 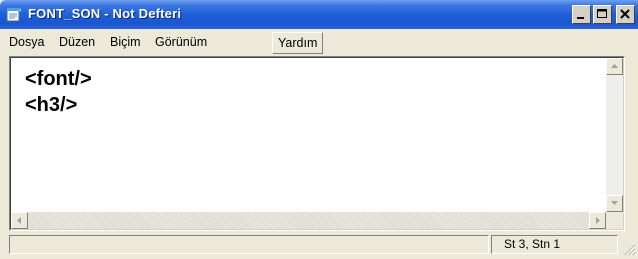 What do you see at coordinates (58, 92) in the screenshot?
I see `editor-content: <font/> <h3/>` at bounding box center [58, 92].